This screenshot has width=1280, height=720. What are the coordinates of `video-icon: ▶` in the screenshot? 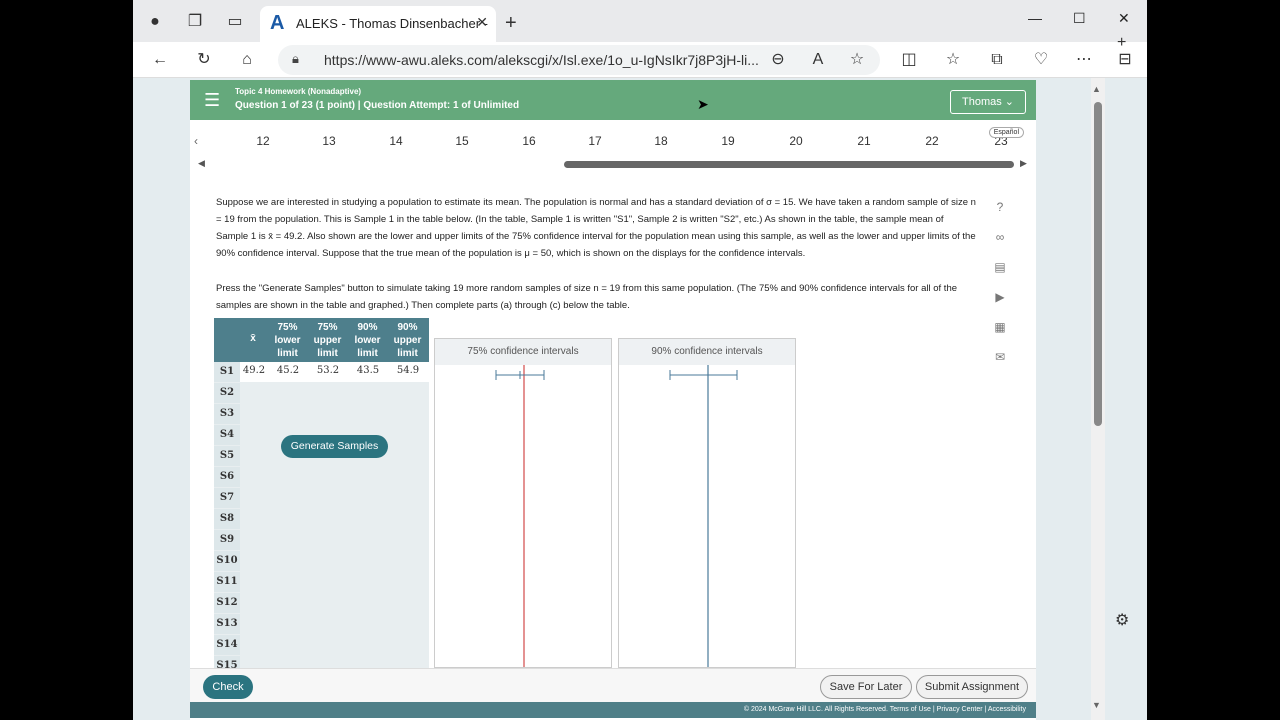 It's located at (1000, 305).